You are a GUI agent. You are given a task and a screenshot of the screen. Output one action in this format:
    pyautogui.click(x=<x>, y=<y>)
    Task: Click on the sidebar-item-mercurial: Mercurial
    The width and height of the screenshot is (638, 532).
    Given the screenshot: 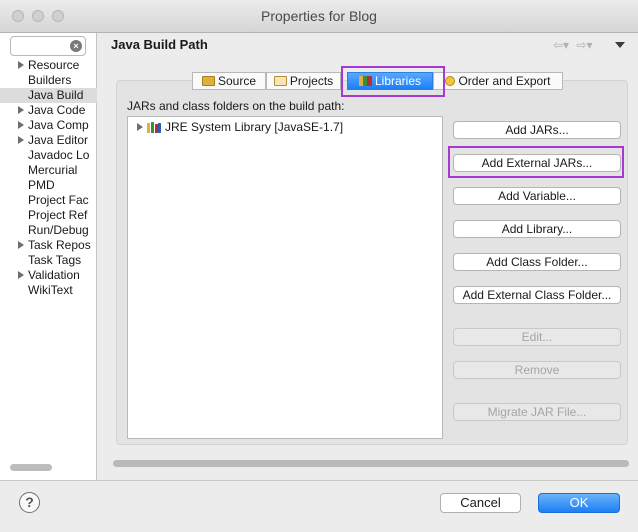 What is the action you would take?
    pyautogui.click(x=48, y=170)
    